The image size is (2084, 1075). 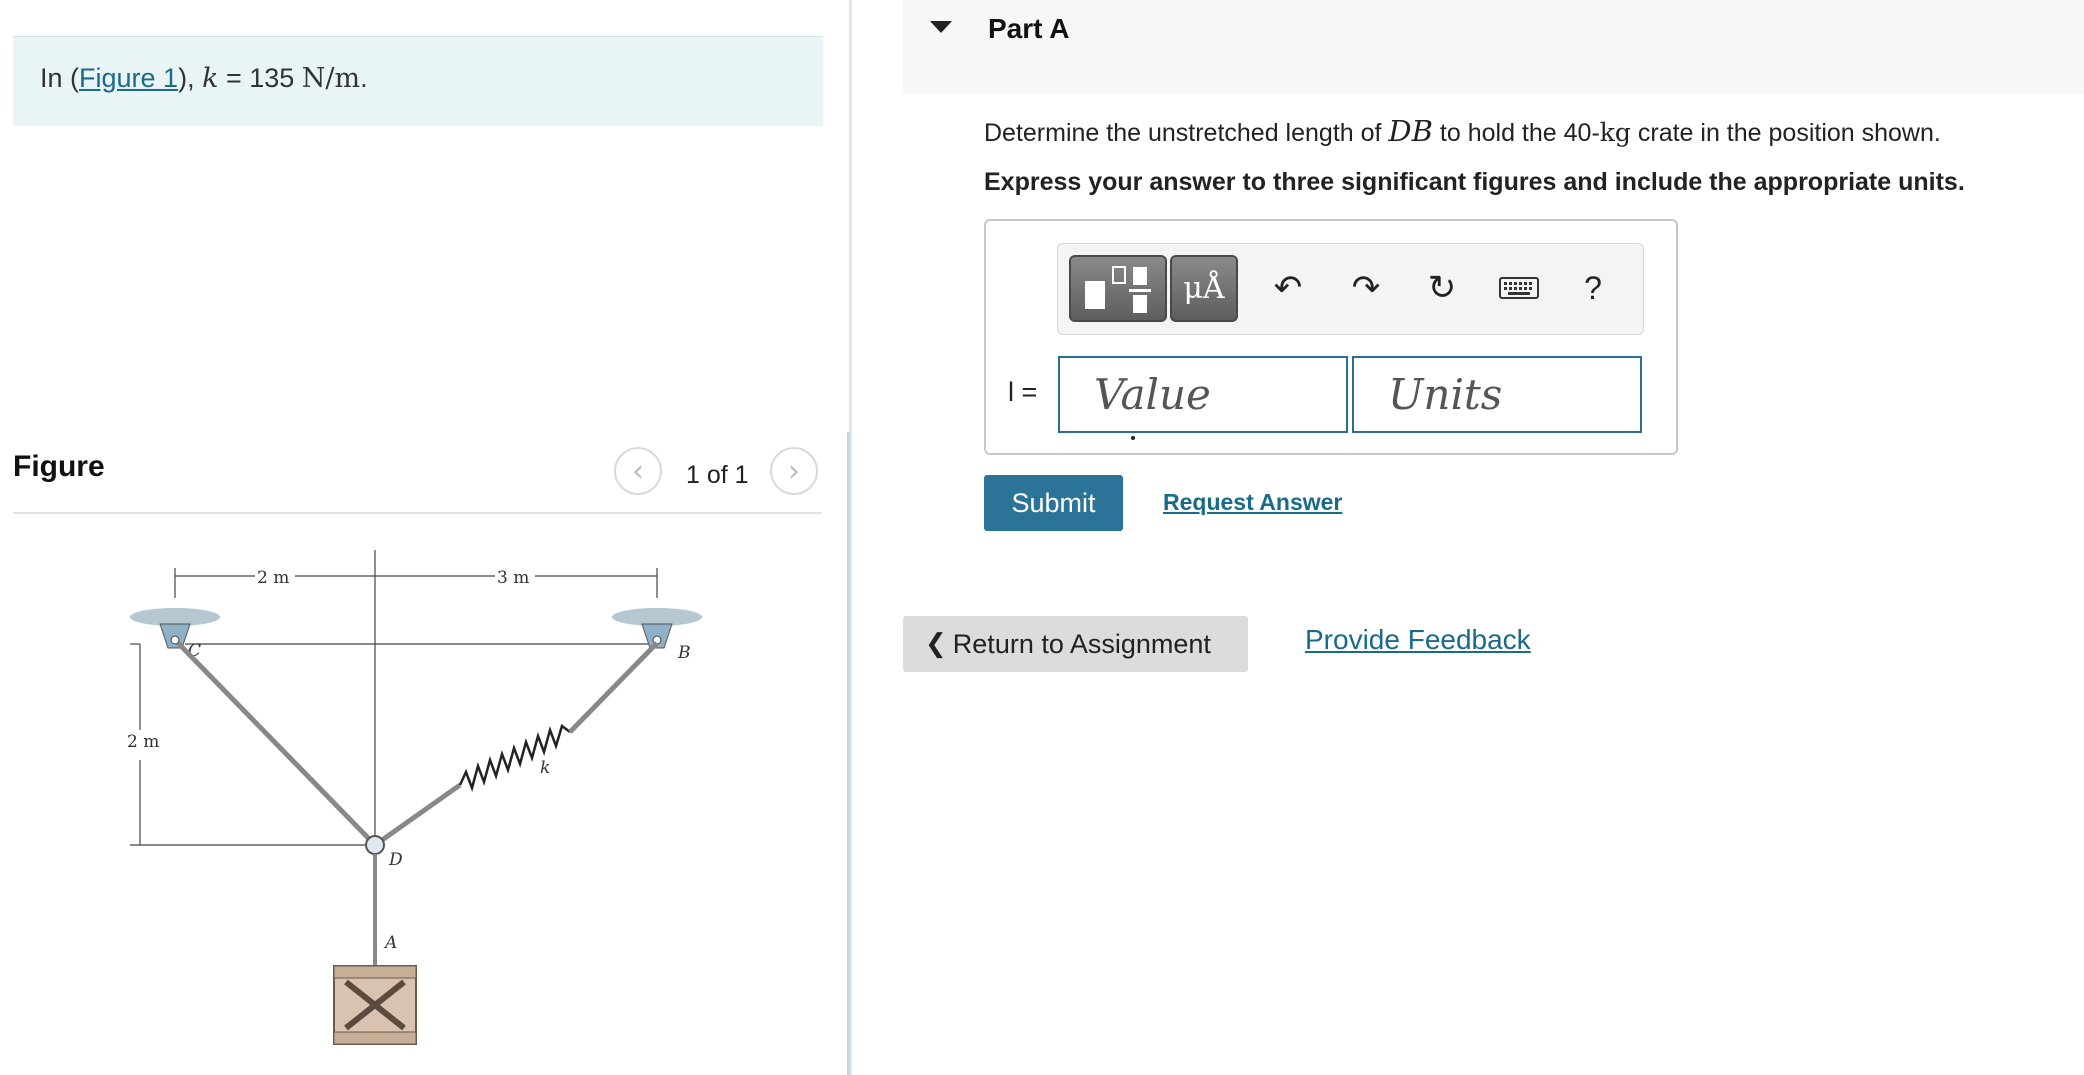 I want to click on question-suffix: crate in the position shown., so click(x=1785, y=133).